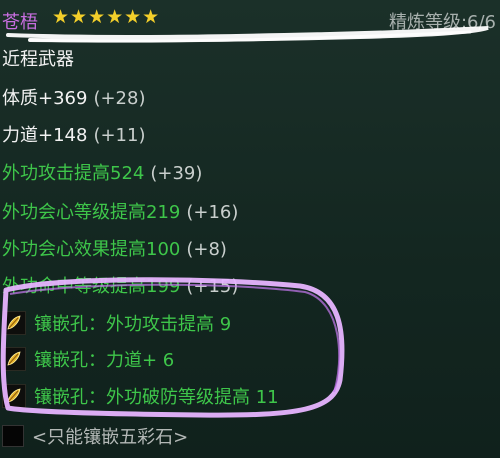  I want to click on stat-label: 外功会心效果提高100, so click(91, 249).